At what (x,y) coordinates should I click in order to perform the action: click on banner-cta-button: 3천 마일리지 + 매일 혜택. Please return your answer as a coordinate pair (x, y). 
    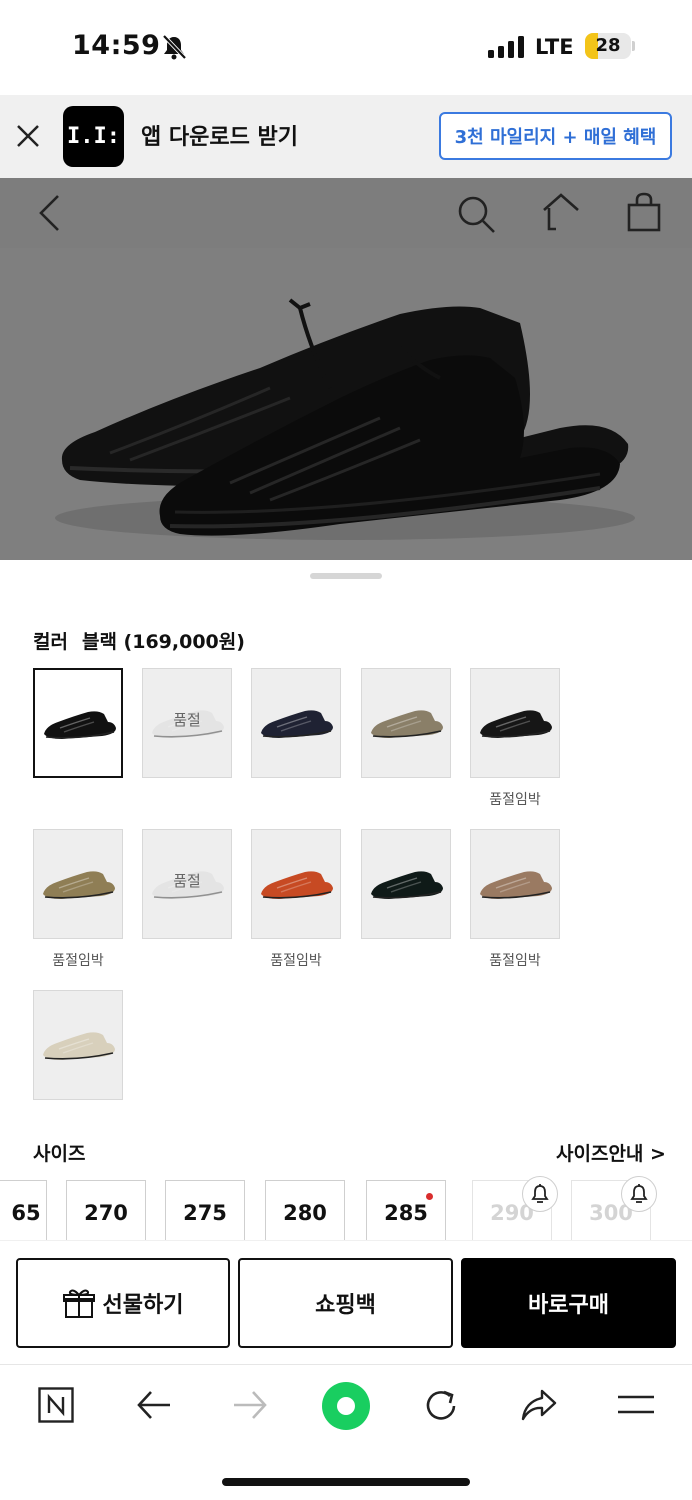
    Looking at the image, I should click on (555, 136).